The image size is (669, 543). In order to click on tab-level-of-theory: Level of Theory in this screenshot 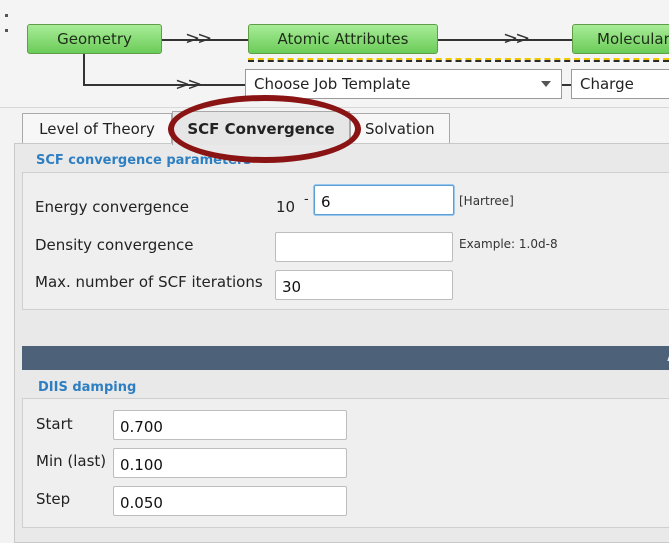, I will do `click(97, 128)`.